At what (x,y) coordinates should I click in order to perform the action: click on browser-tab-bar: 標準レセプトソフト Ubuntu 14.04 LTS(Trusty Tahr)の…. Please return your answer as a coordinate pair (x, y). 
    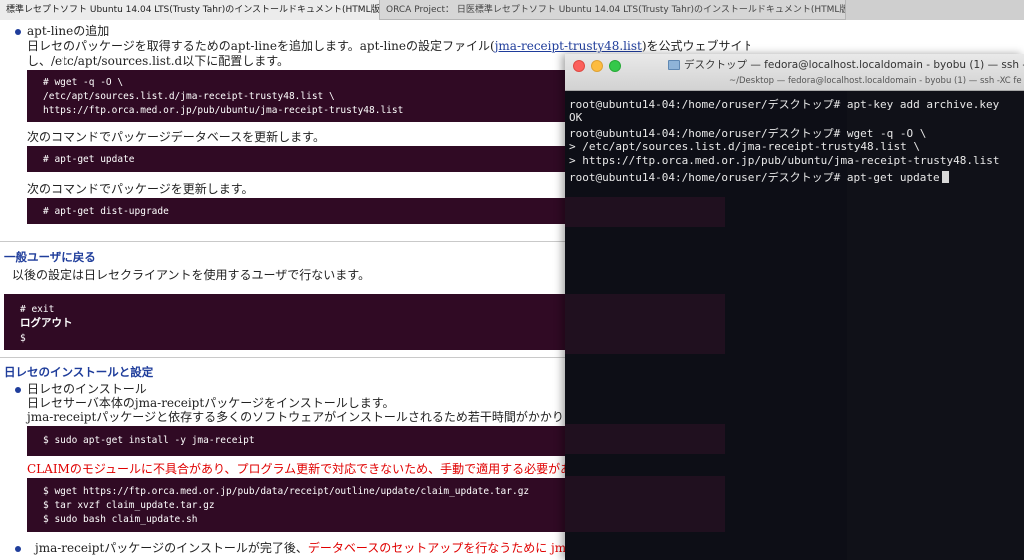
    Looking at the image, I should click on (512, 10).